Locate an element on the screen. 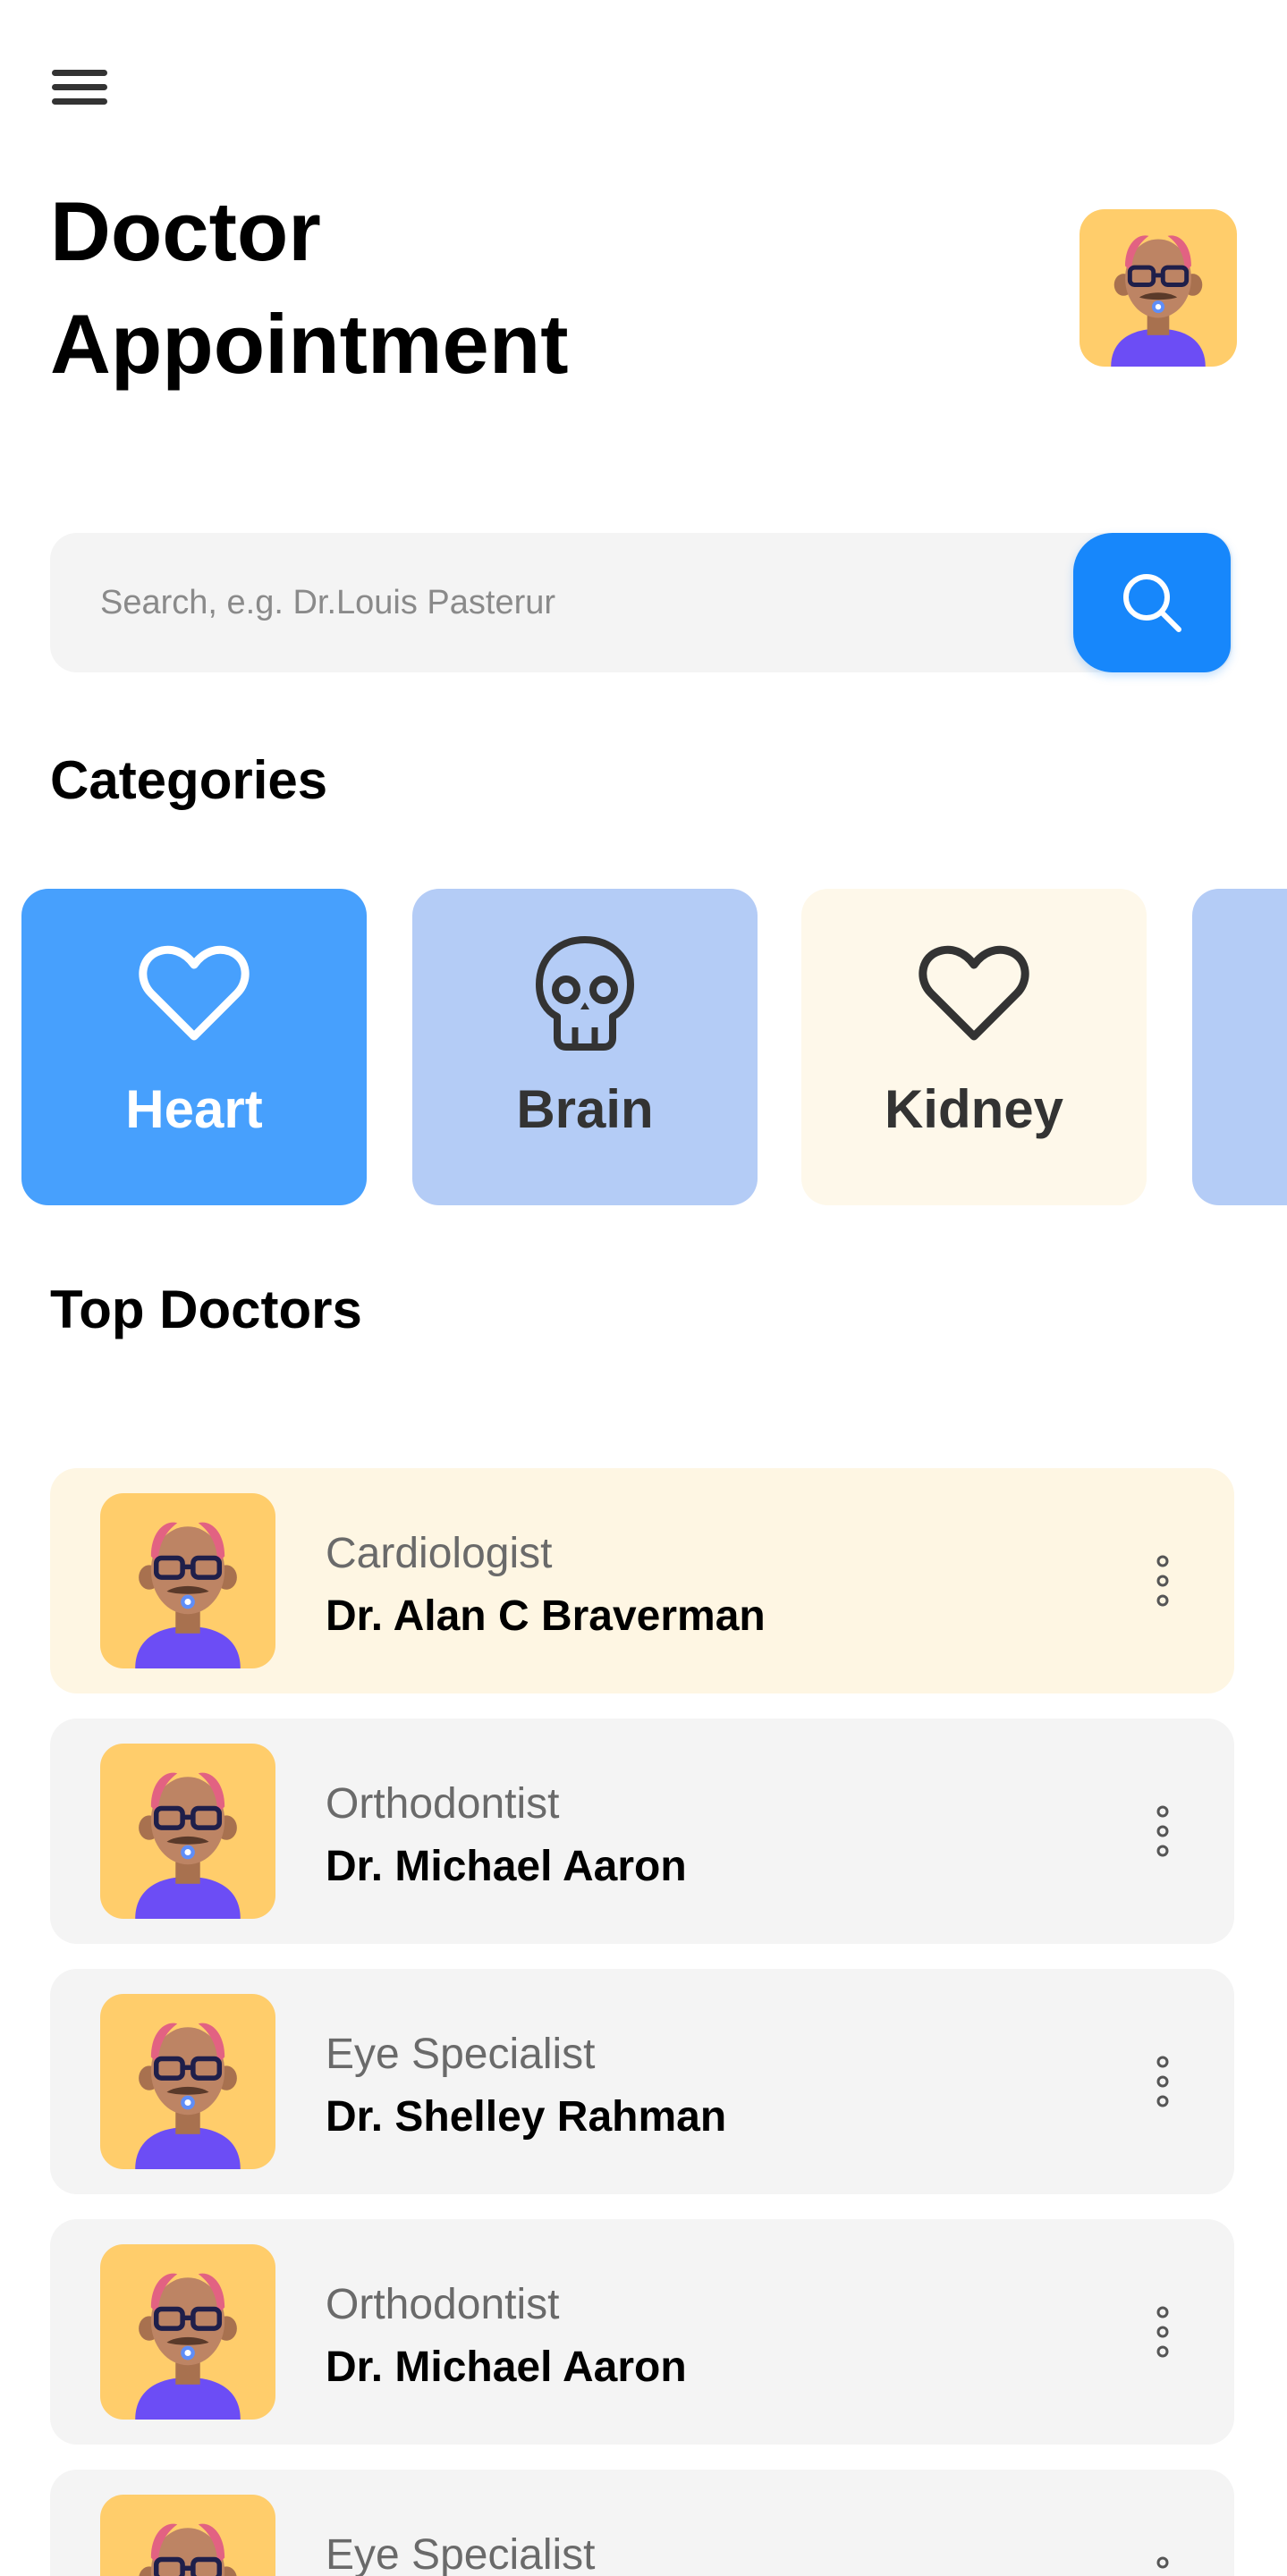 The width and height of the screenshot is (1287, 2576). page-title-line-1: Doctor is located at coordinates (185, 231).